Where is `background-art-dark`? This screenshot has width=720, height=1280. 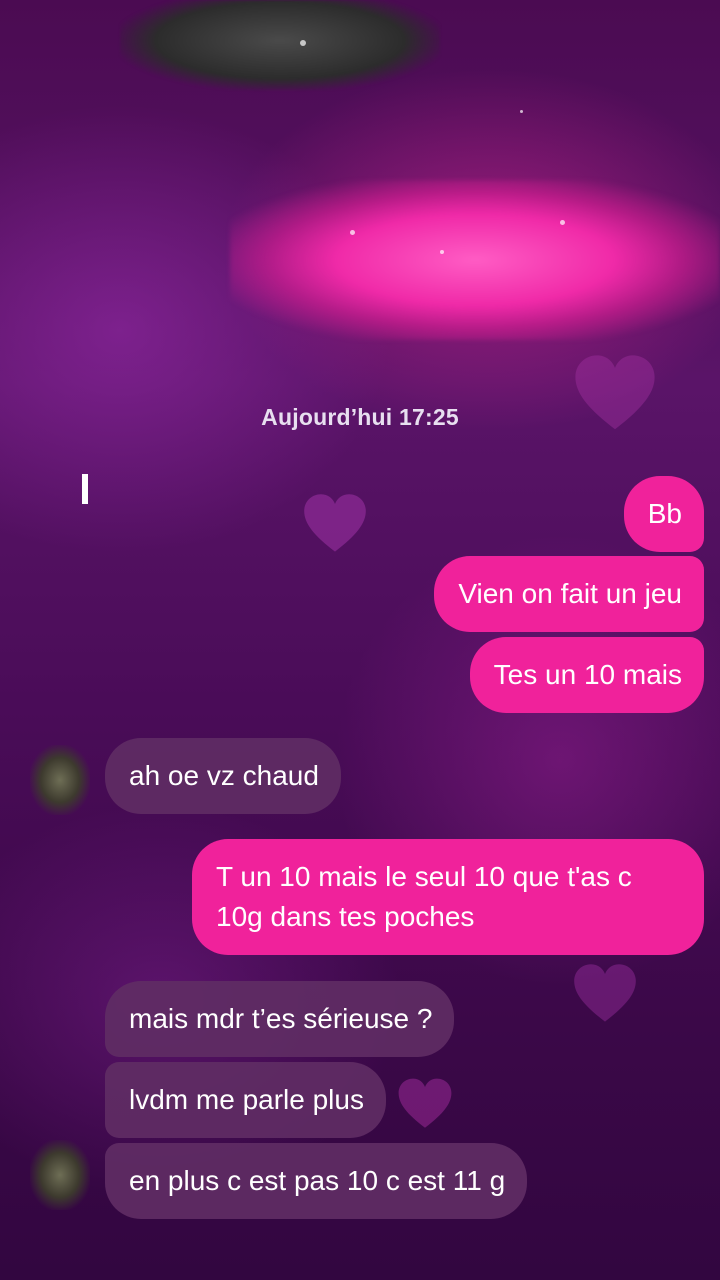
background-art-dark is located at coordinates (280, 45).